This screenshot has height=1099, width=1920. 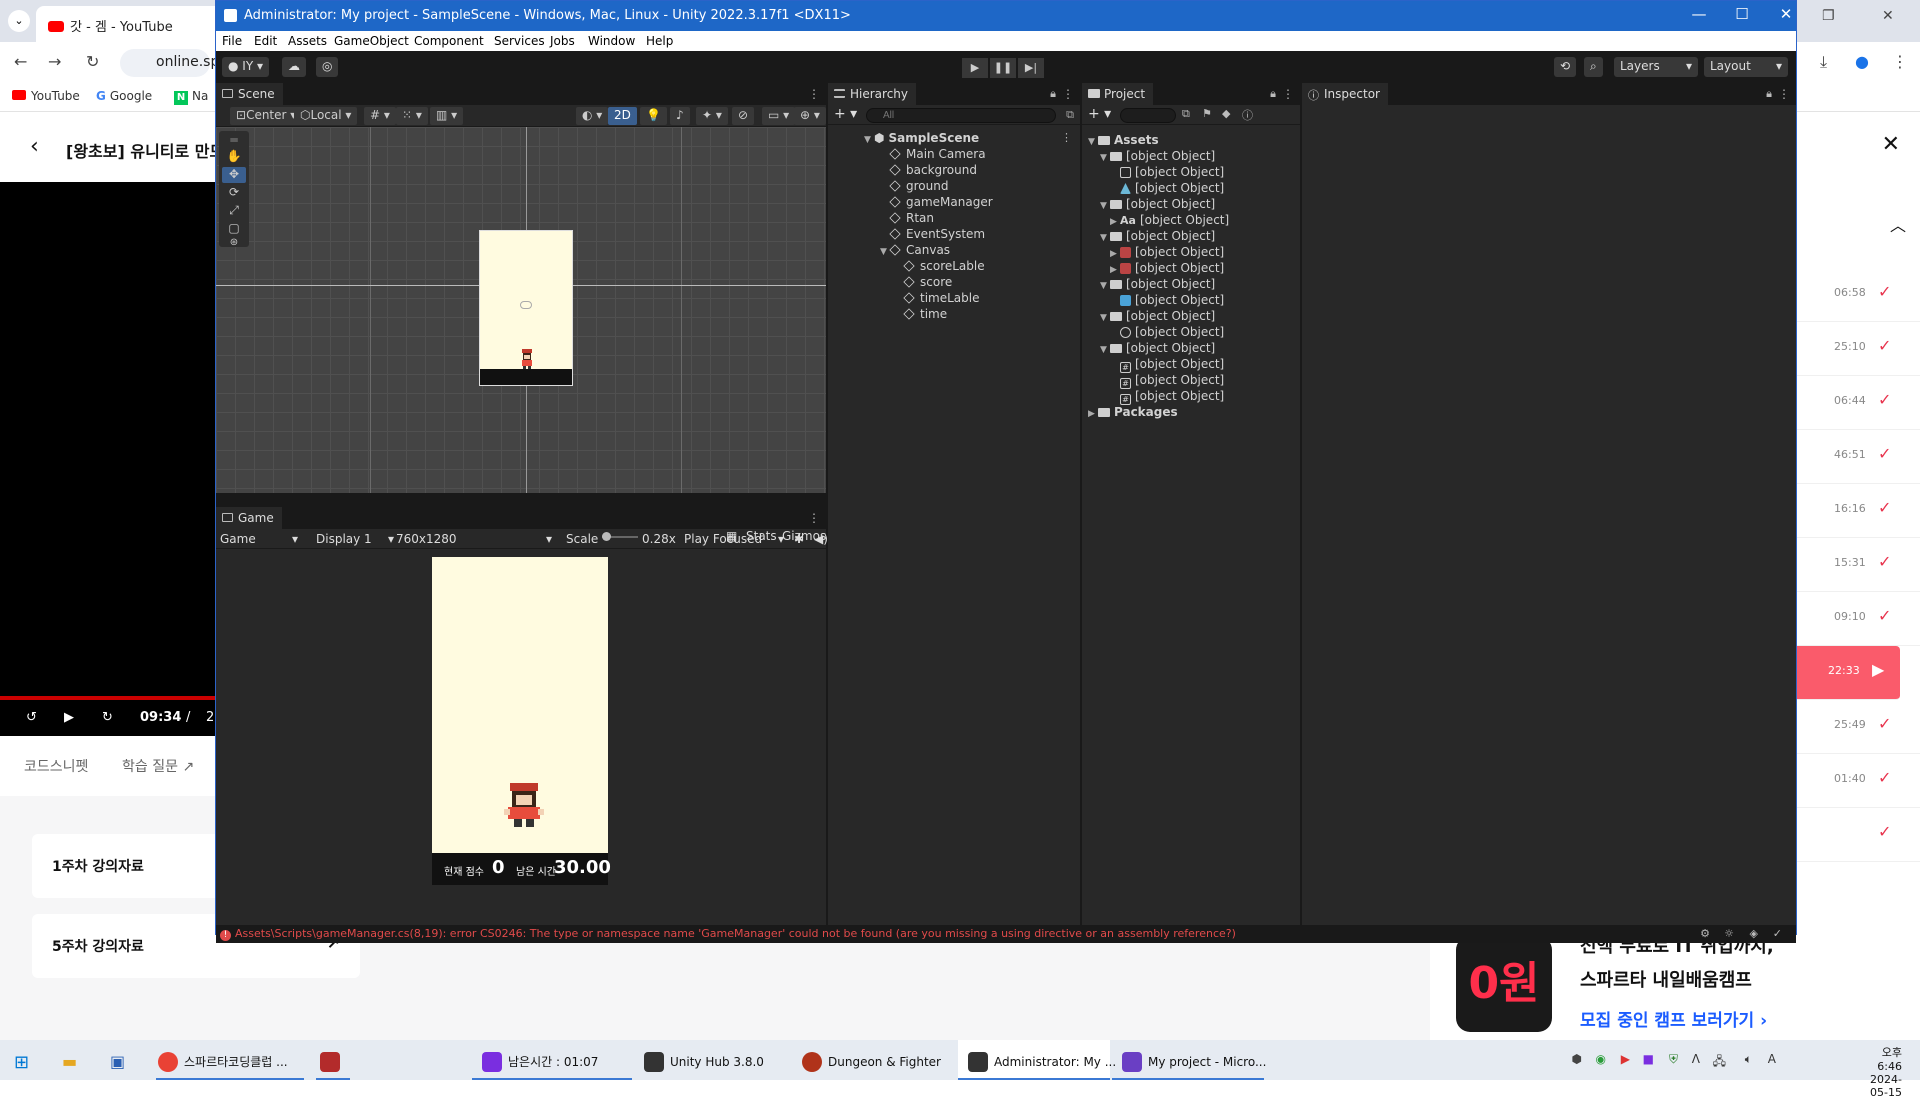 What do you see at coordinates (911, 219) in the screenshot?
I see `hierarchy-item: Rtan` at bounding box center [911, 219].